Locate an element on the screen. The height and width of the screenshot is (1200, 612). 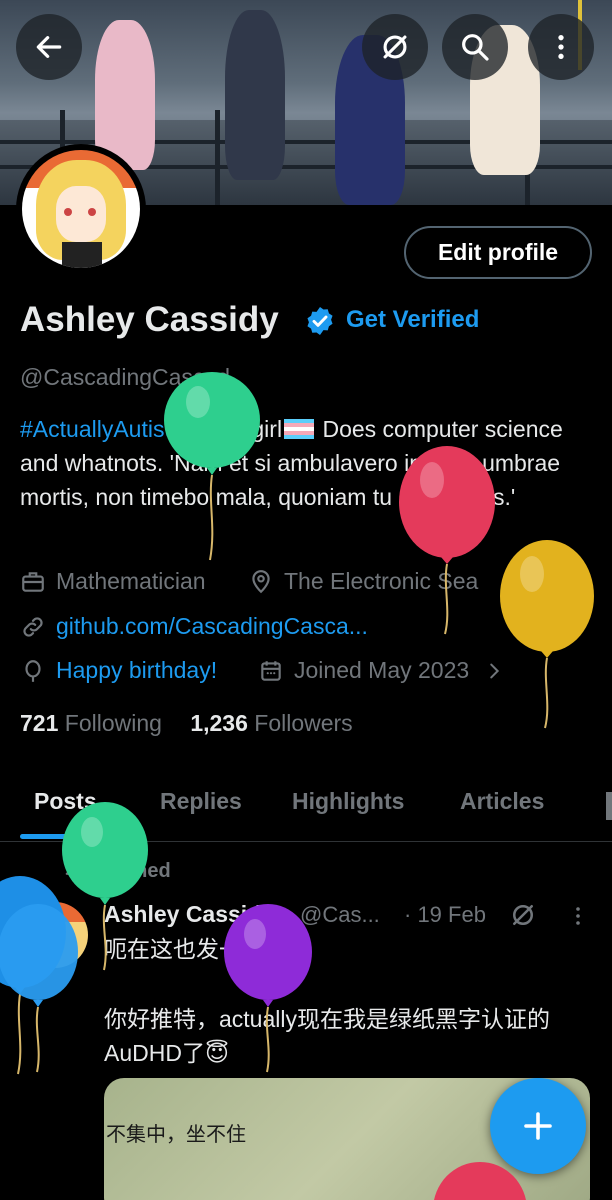
mute-button is located at coordinates (395, 47).